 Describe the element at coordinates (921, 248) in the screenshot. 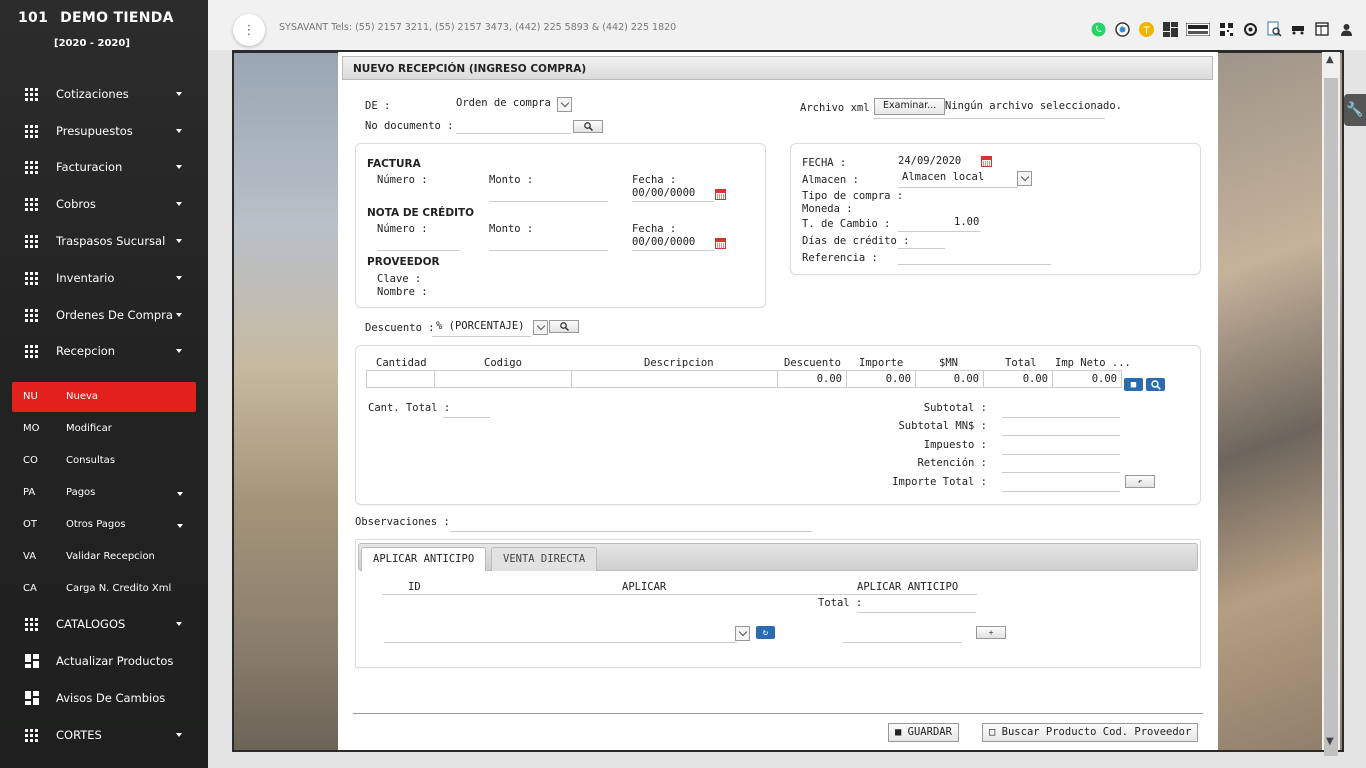

I see `dias-credito-input` at that location.